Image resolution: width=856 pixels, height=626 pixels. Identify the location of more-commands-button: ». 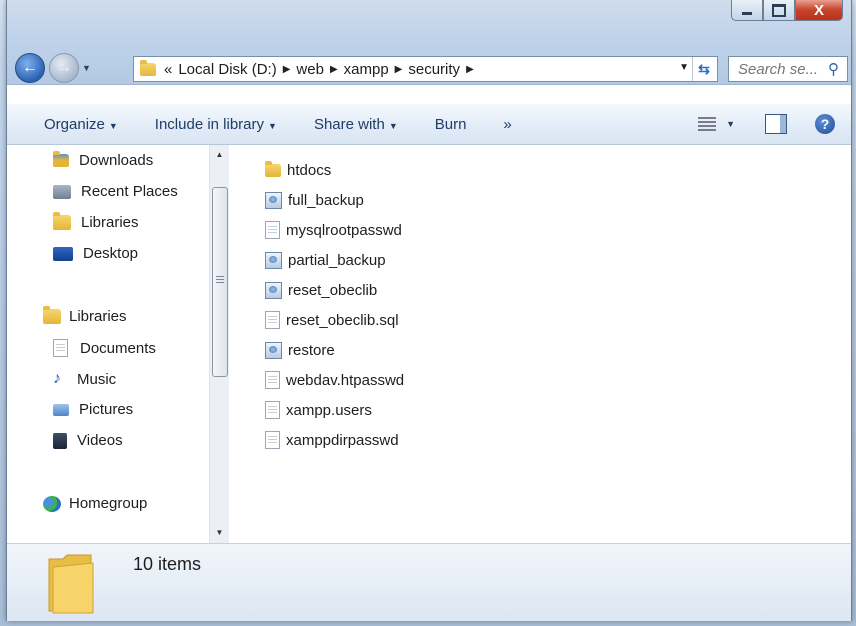
(507, 124).